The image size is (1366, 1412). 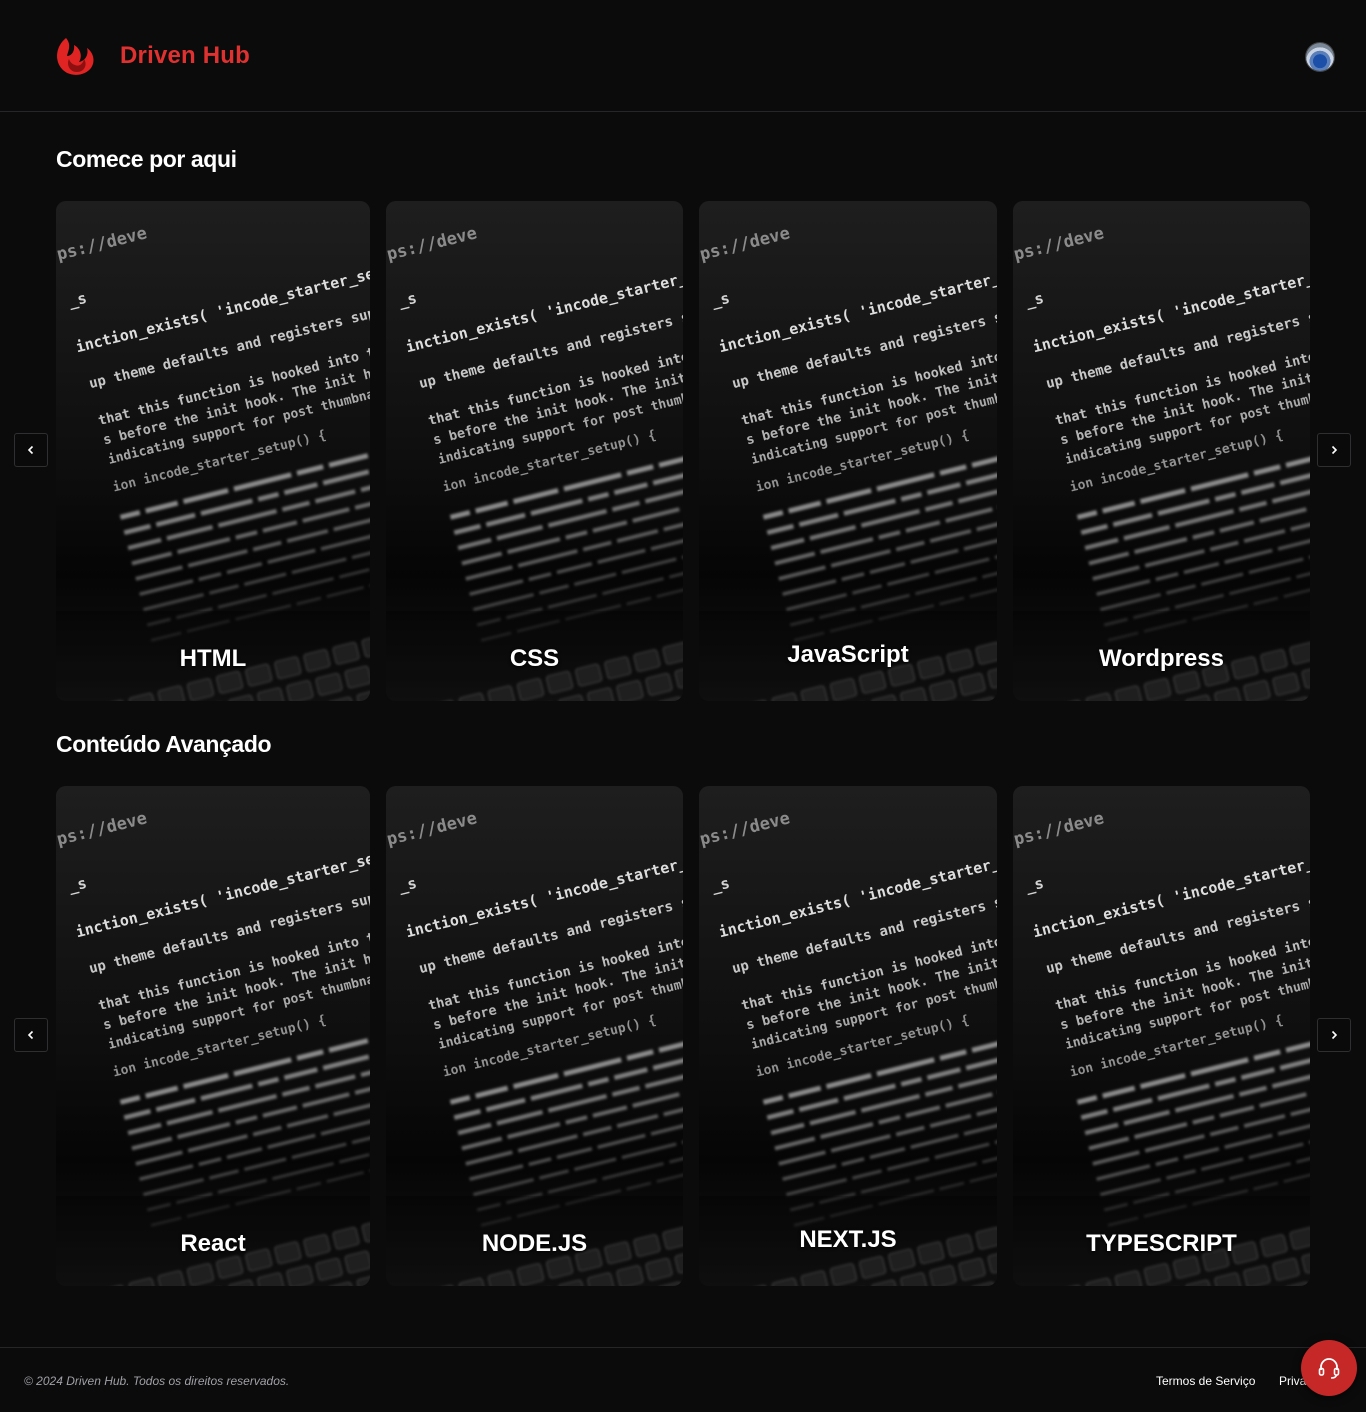 What do you see at coordinates (848, 1239) in the screenshot?
I see `course-card-label: NEXT.JS` at bounding box center [848, 1239].